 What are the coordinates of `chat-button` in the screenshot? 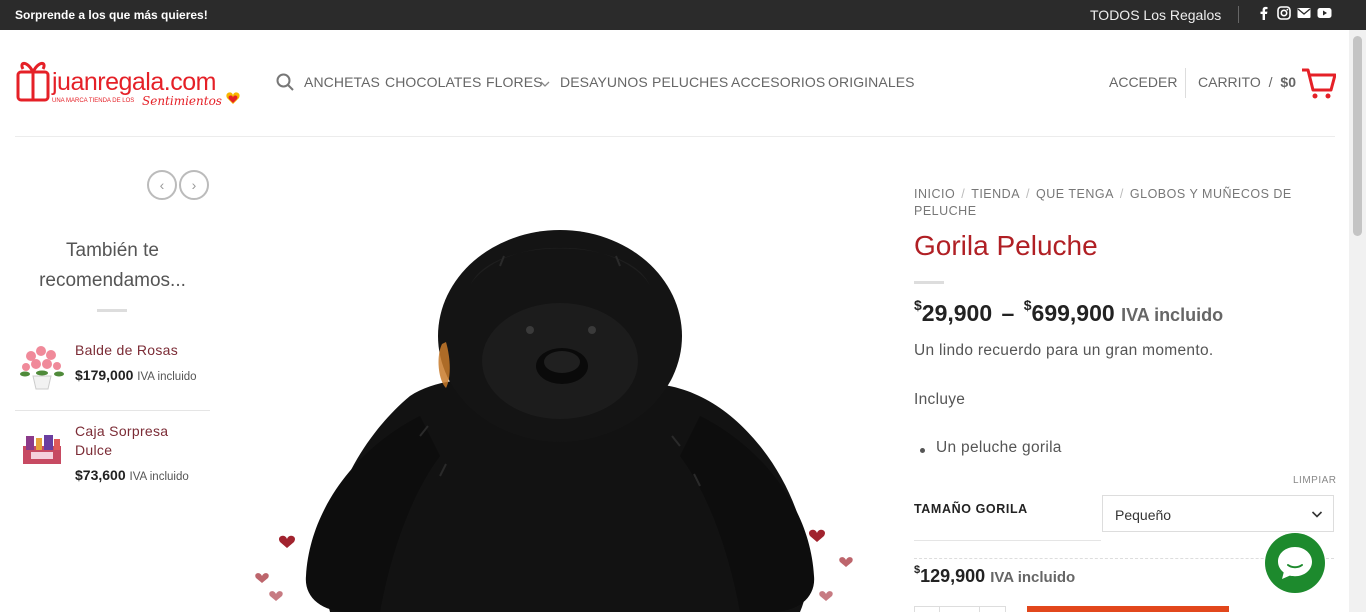 It's located at (1295, 563).